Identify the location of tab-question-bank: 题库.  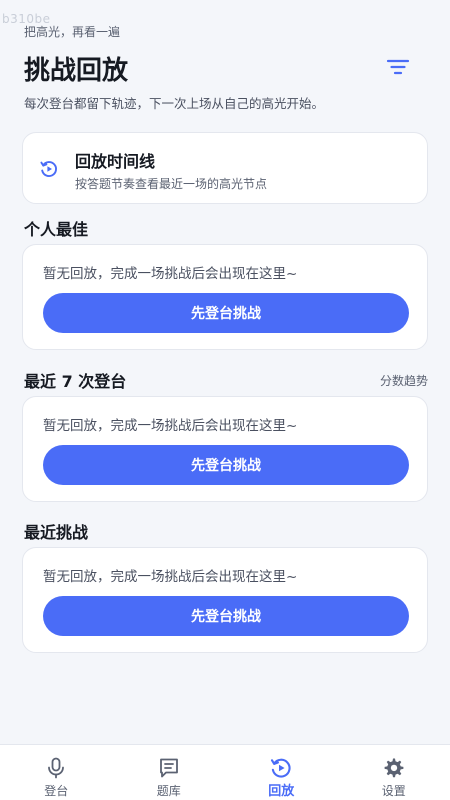
(169, 772).